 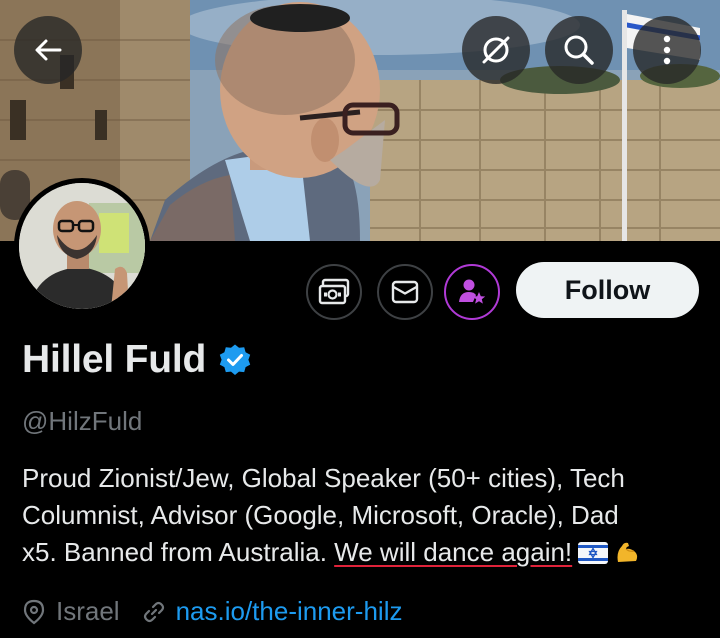 What do you see at coordinates (154, 612) in the screenshot?
I see `link-icon` at bounding box center [154, 612].